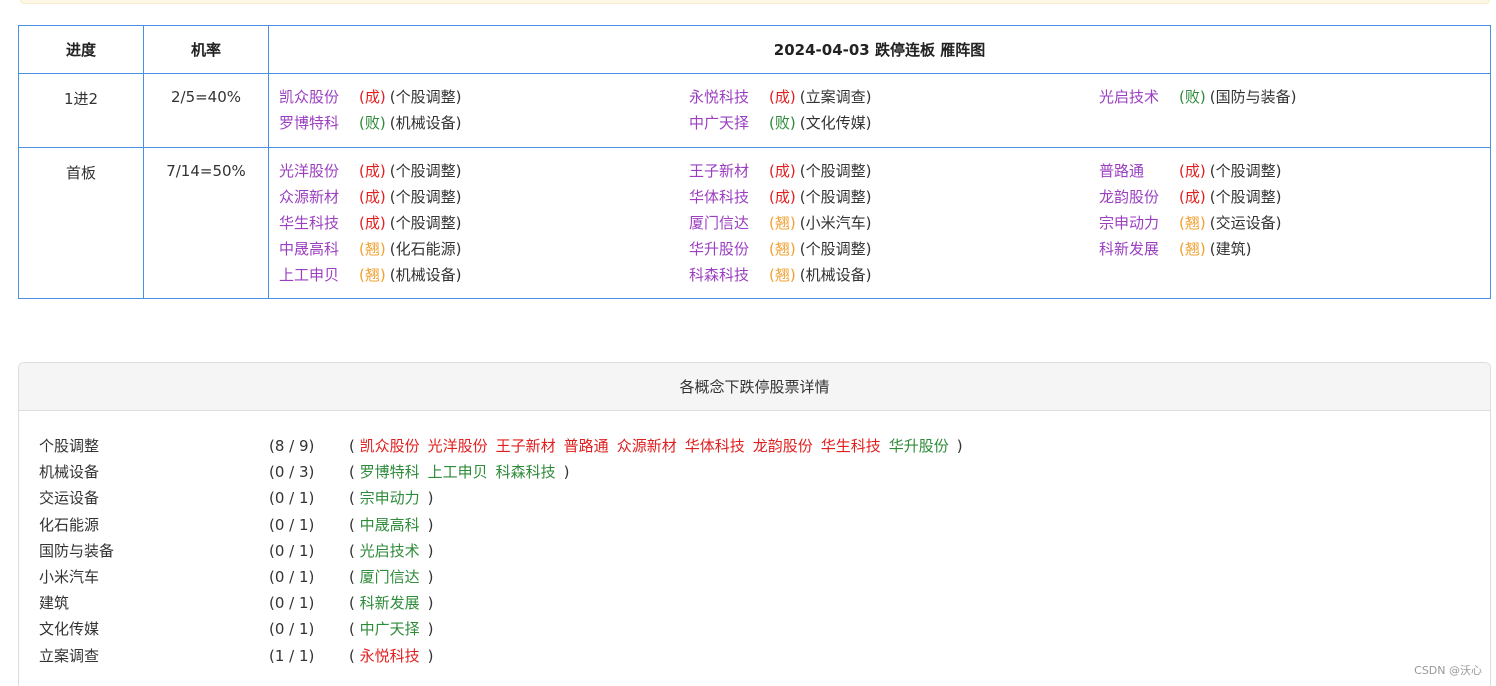 The image size is (1496, 686). I want to click on stock-entry: 罗博特科 (败) (机械设备), so click(370, 123).